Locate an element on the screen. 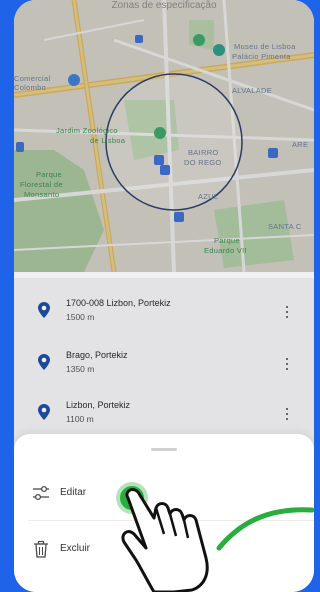 This screenshot has width=320, height=592. swoosh-decoration is located at coordinates (265, 529).